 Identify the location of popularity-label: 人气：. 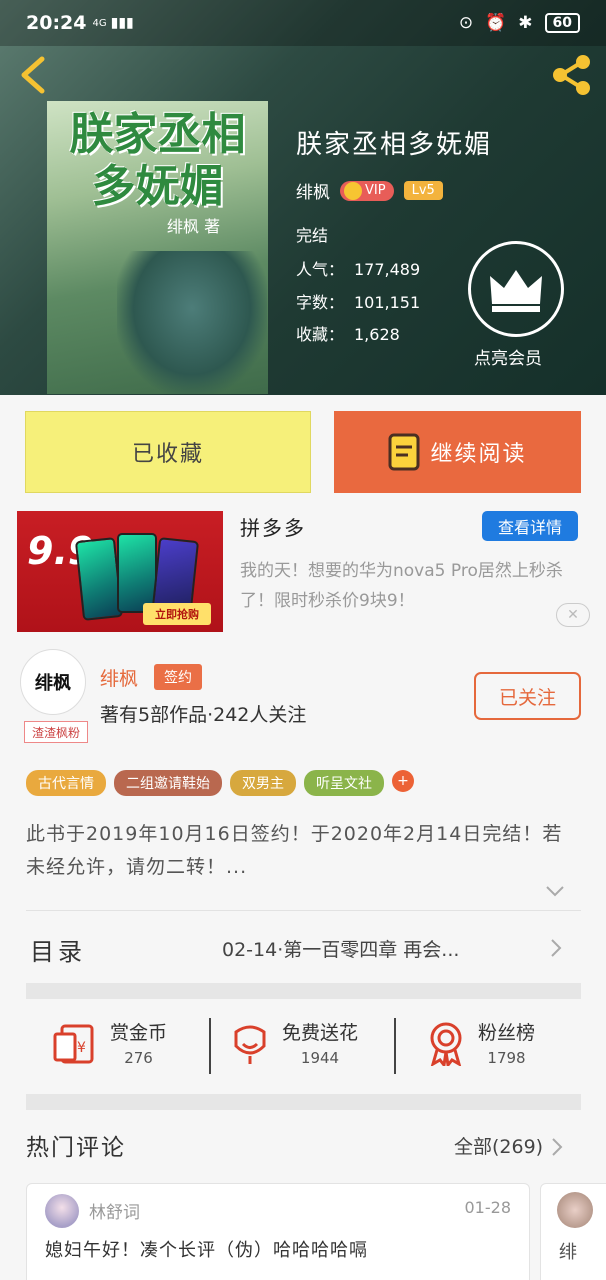
(320, 269).